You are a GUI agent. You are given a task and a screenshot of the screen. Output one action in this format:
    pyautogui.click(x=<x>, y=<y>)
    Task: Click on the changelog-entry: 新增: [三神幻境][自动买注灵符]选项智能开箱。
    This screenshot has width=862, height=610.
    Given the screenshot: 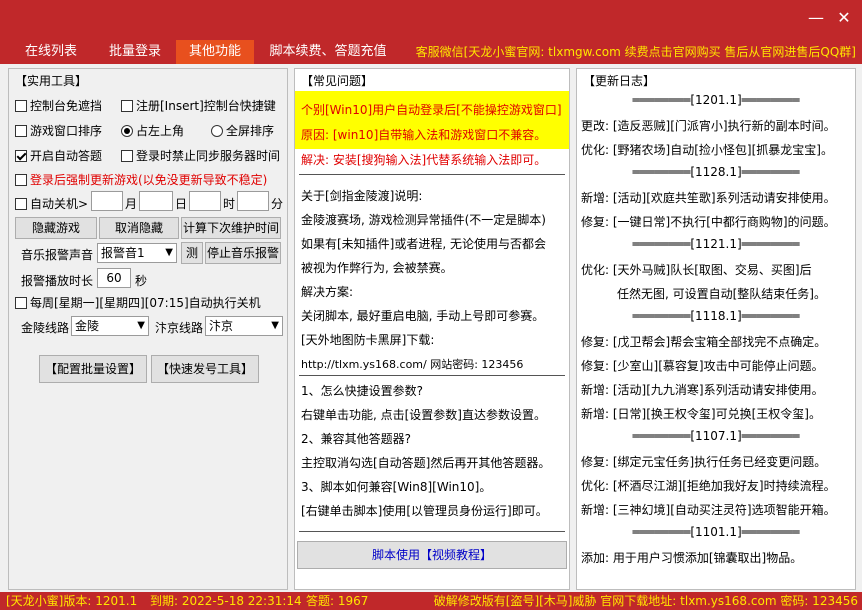 What is the action you would take?
    pyautogui.click(x=708, y=510)
    